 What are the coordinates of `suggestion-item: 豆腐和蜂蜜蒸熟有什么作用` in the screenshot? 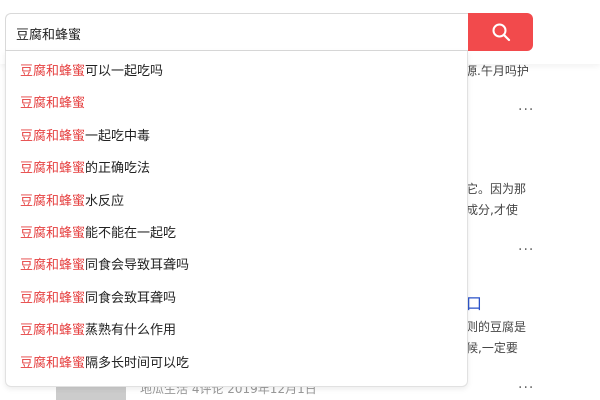 It's located at (236, 331).